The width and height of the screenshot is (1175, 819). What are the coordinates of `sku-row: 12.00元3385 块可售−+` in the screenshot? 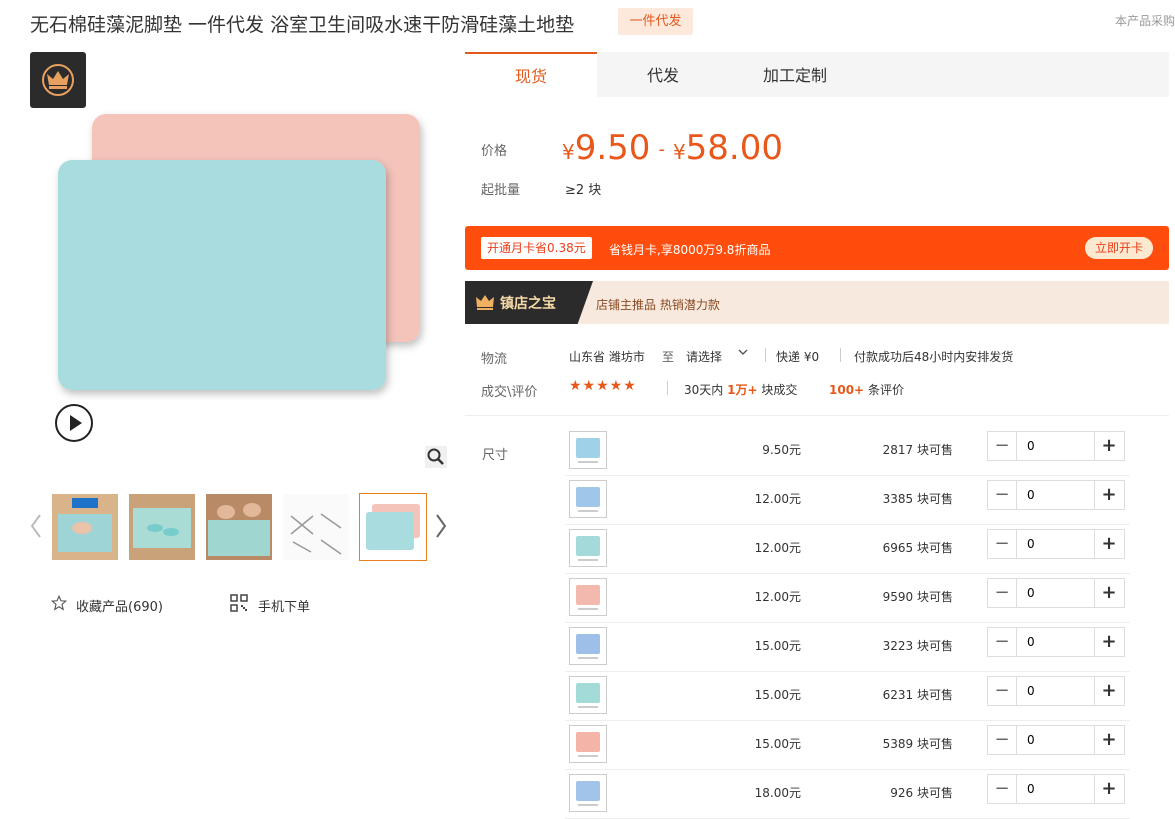 It's located at (847, 500).